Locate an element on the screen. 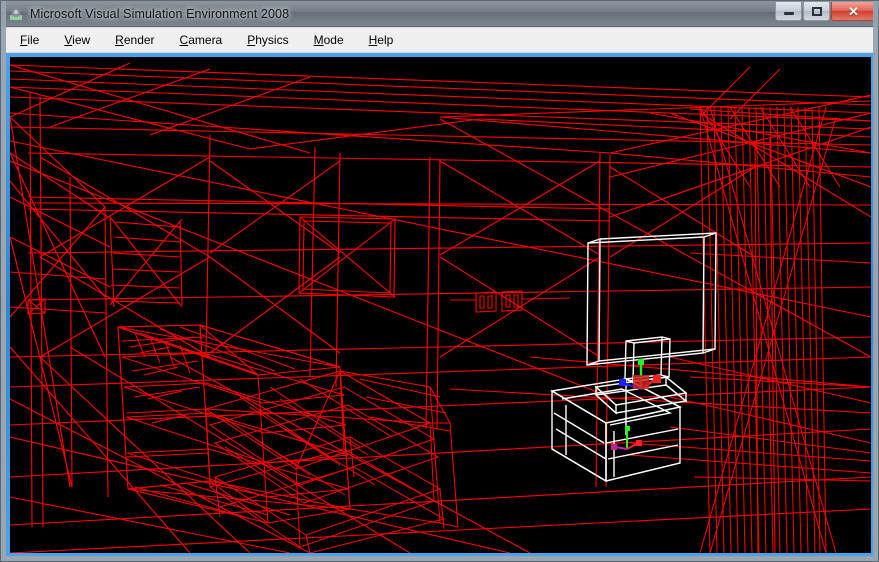 The image size is (879, 562). minimize-icon is located at coordinates (788, 13).